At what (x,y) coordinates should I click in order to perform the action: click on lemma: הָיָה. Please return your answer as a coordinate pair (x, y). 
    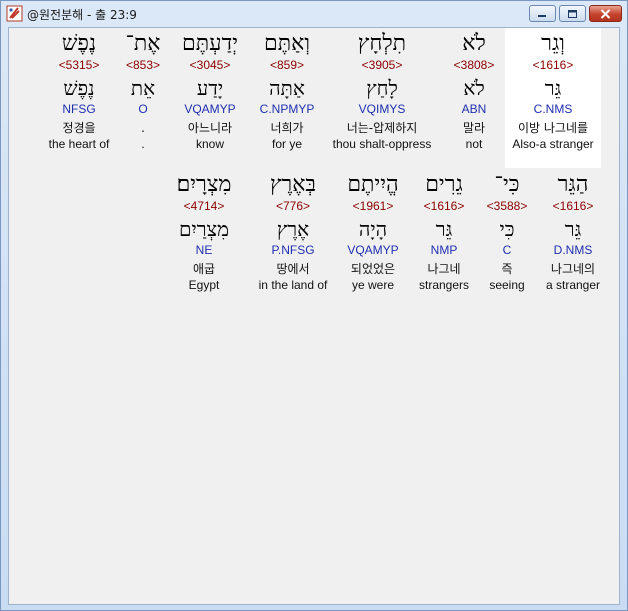
    Looking at the image, I should click on (373, 229).